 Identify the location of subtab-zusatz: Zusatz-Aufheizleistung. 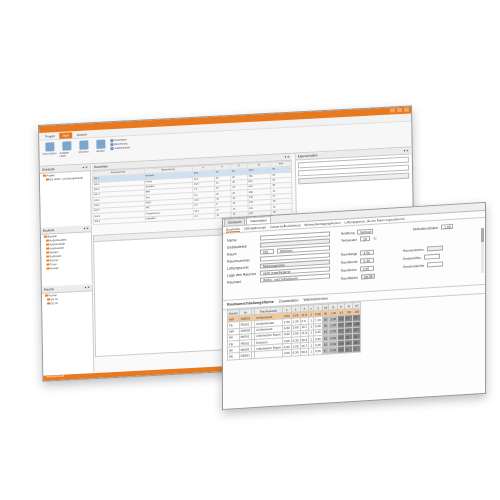
(285, 226).